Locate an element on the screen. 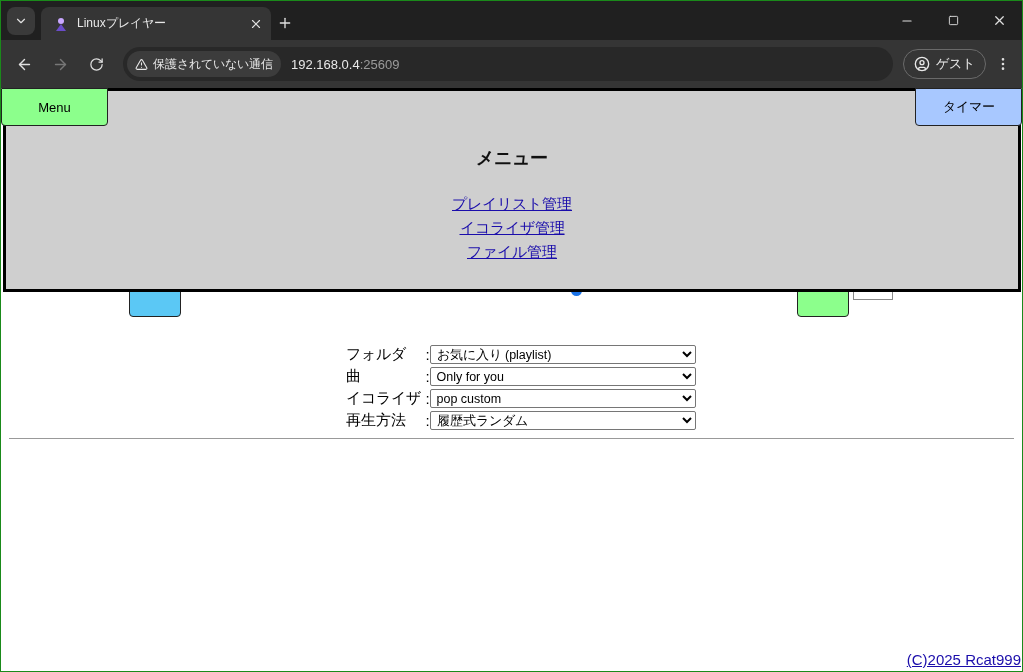 The width and height of the screenshot is (1023, 672). menu-title: メニュー is located at coordinates (512, 158).